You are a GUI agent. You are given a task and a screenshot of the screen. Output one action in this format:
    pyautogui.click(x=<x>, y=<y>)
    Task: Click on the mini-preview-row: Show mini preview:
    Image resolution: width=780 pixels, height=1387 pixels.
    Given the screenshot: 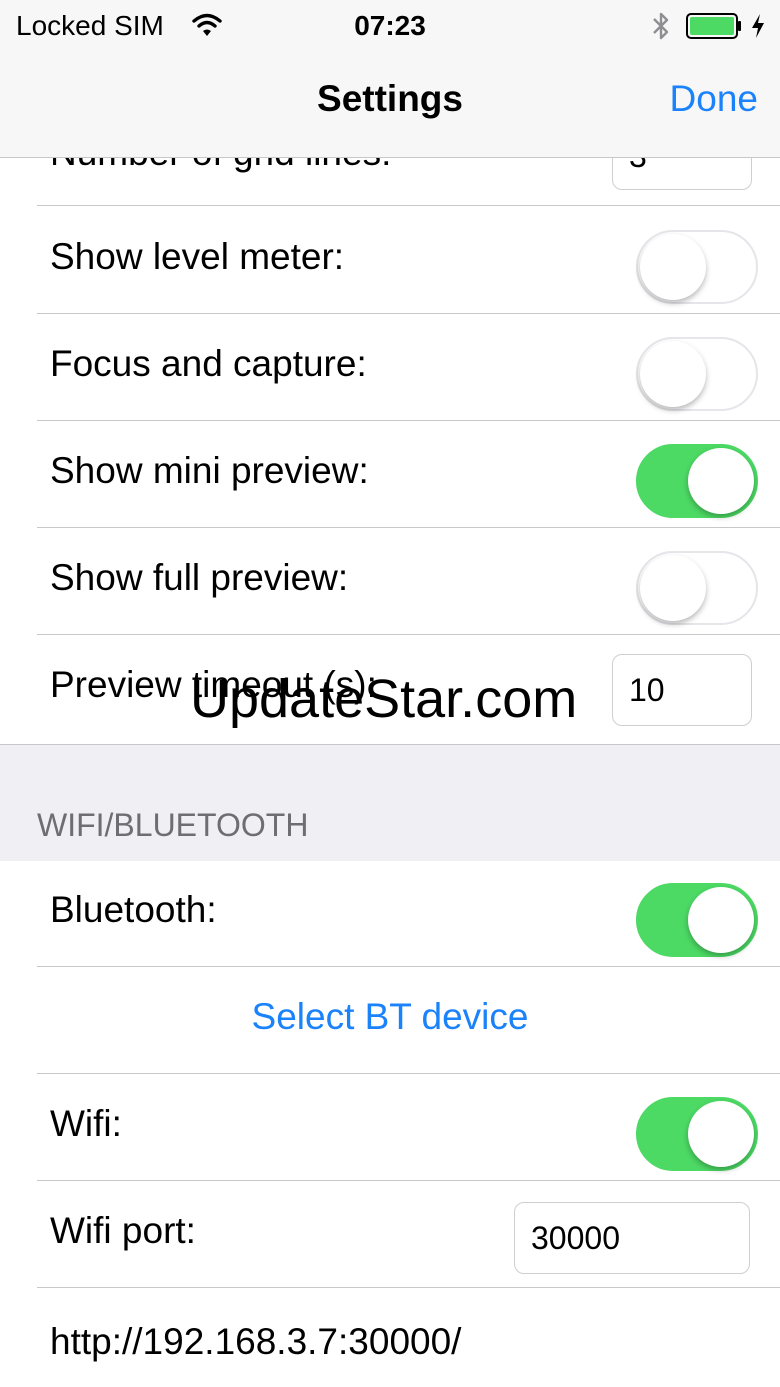 What is the action you would take?
    pyautogui.click(x=390, y=475)
    